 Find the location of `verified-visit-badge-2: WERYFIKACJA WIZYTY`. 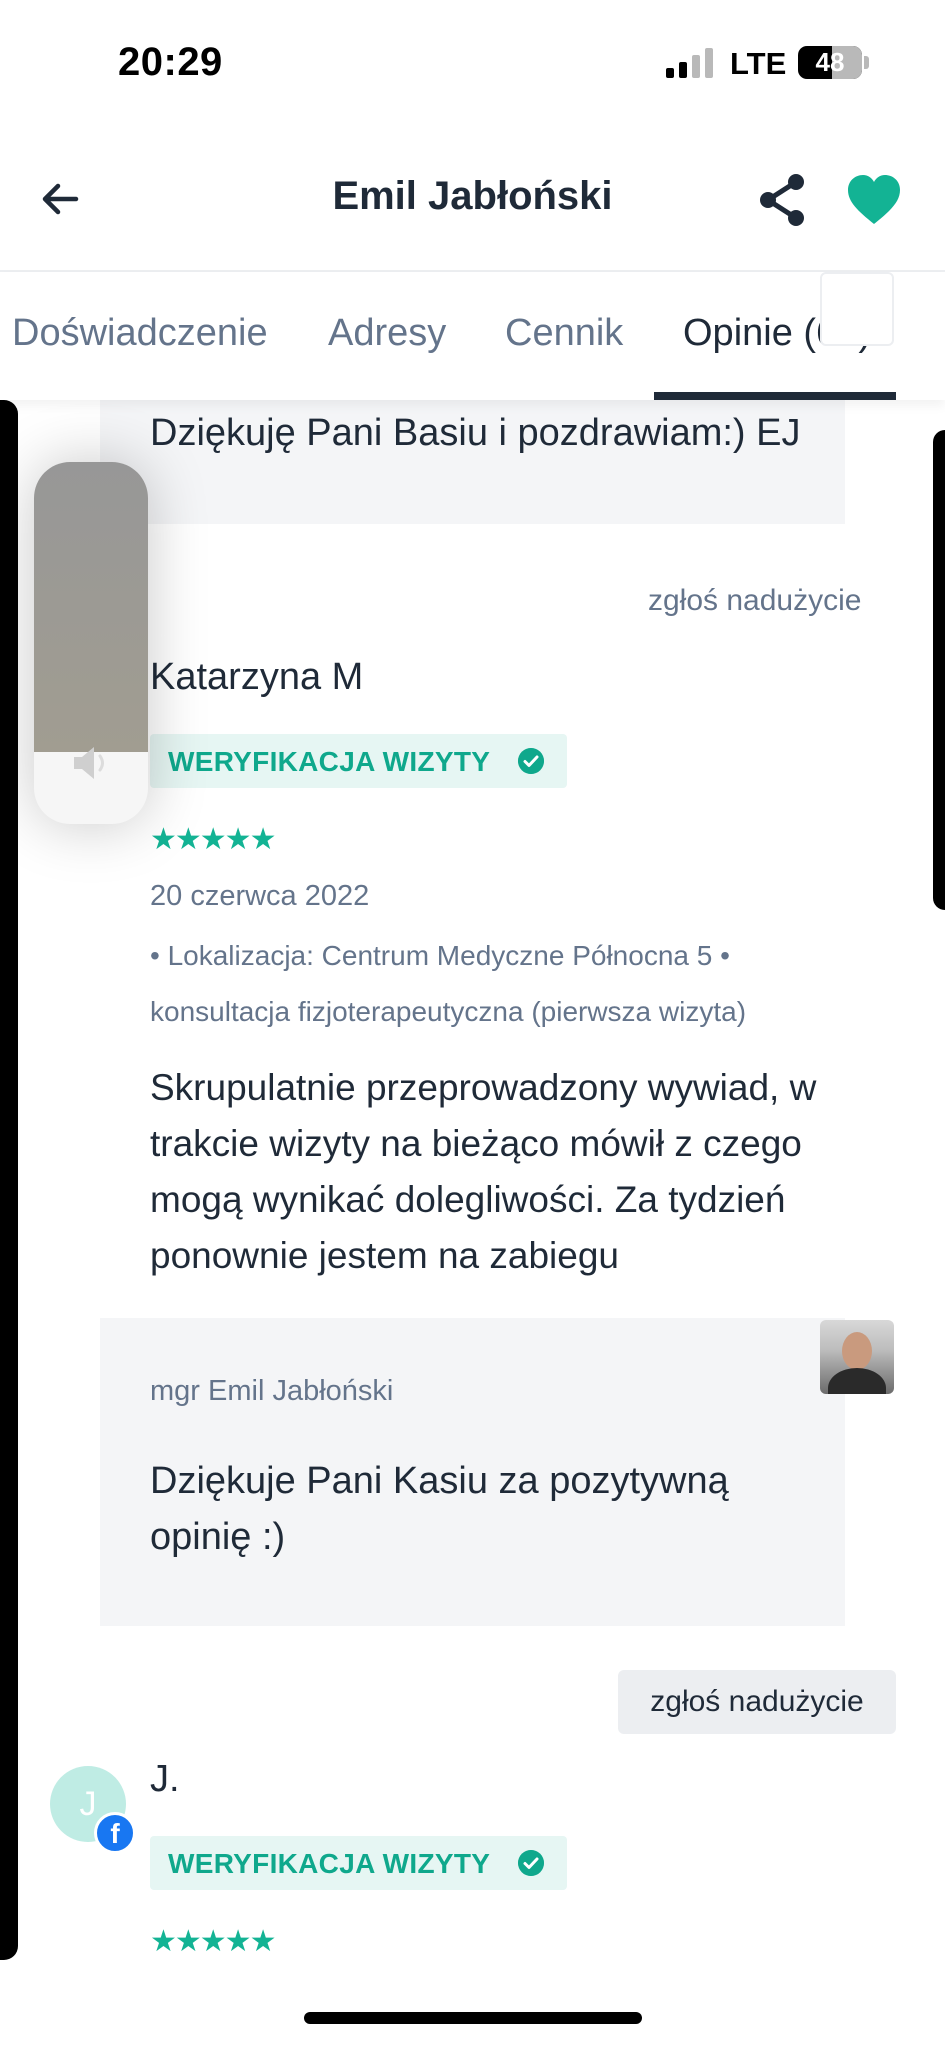

verified-visit-badge-2: WERYFIKACJA WIZYTY is located at coordinates (358, 1863).